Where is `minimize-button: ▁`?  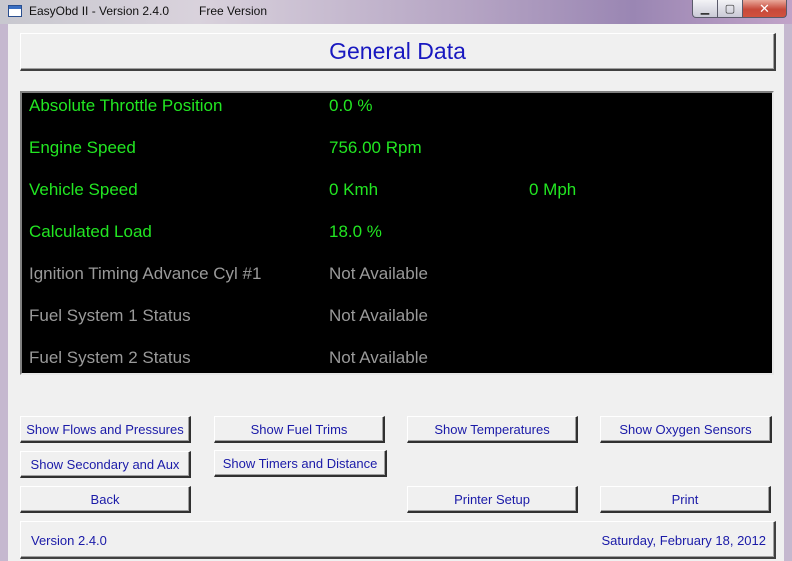
minimize-button: ▁ is located at coordinates (705, 9).